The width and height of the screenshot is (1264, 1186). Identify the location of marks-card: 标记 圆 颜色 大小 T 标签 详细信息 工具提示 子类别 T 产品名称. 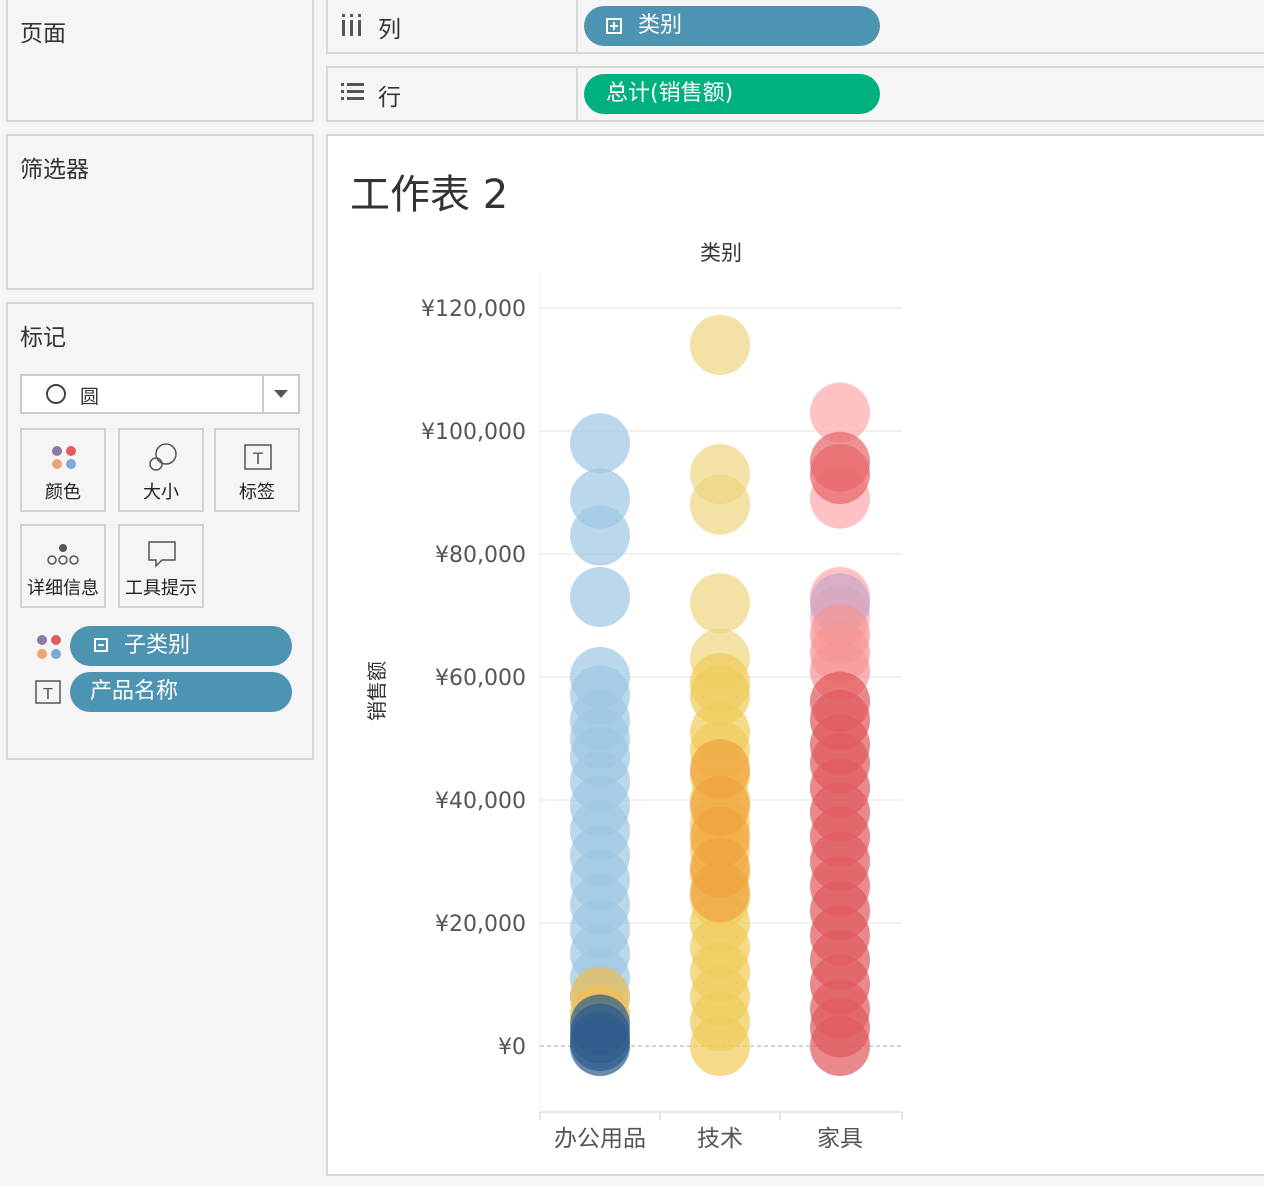
(160, 531).